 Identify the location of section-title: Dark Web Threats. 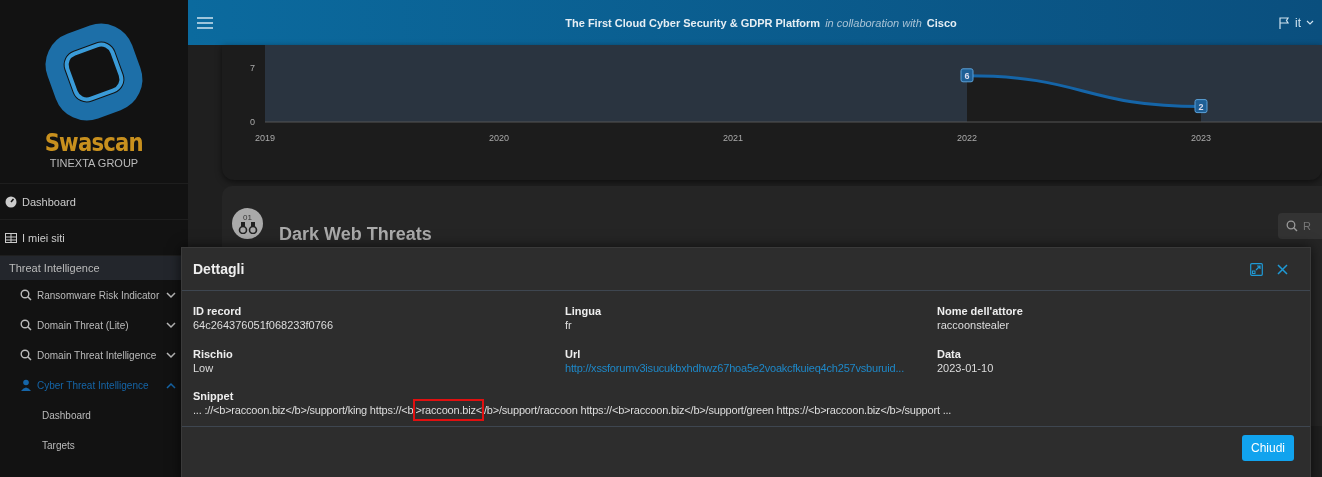
(356, 234).